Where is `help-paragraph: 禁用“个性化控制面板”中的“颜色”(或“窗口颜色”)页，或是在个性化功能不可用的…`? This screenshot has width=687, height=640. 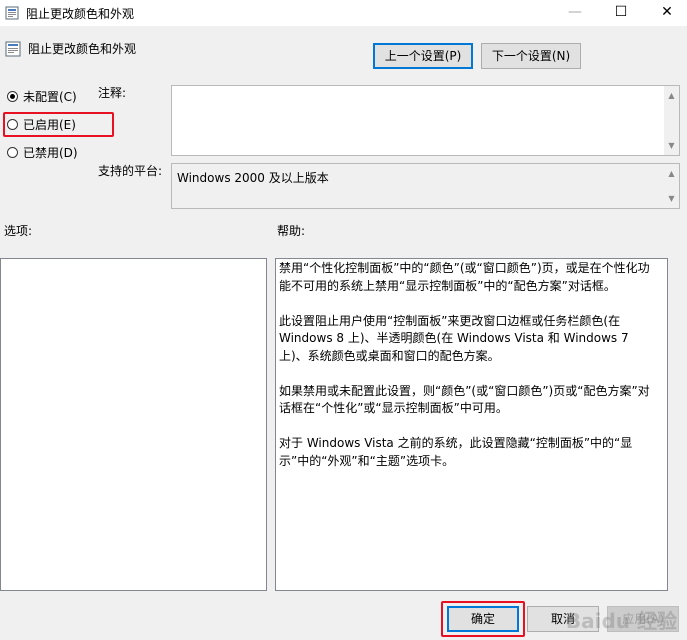 help-paragraph: 禁用“个性化控制面板”中的“颜色”(或“窗口颜色”)页，或是在个性化功能不可用的… is located at coordinates (464, 277).